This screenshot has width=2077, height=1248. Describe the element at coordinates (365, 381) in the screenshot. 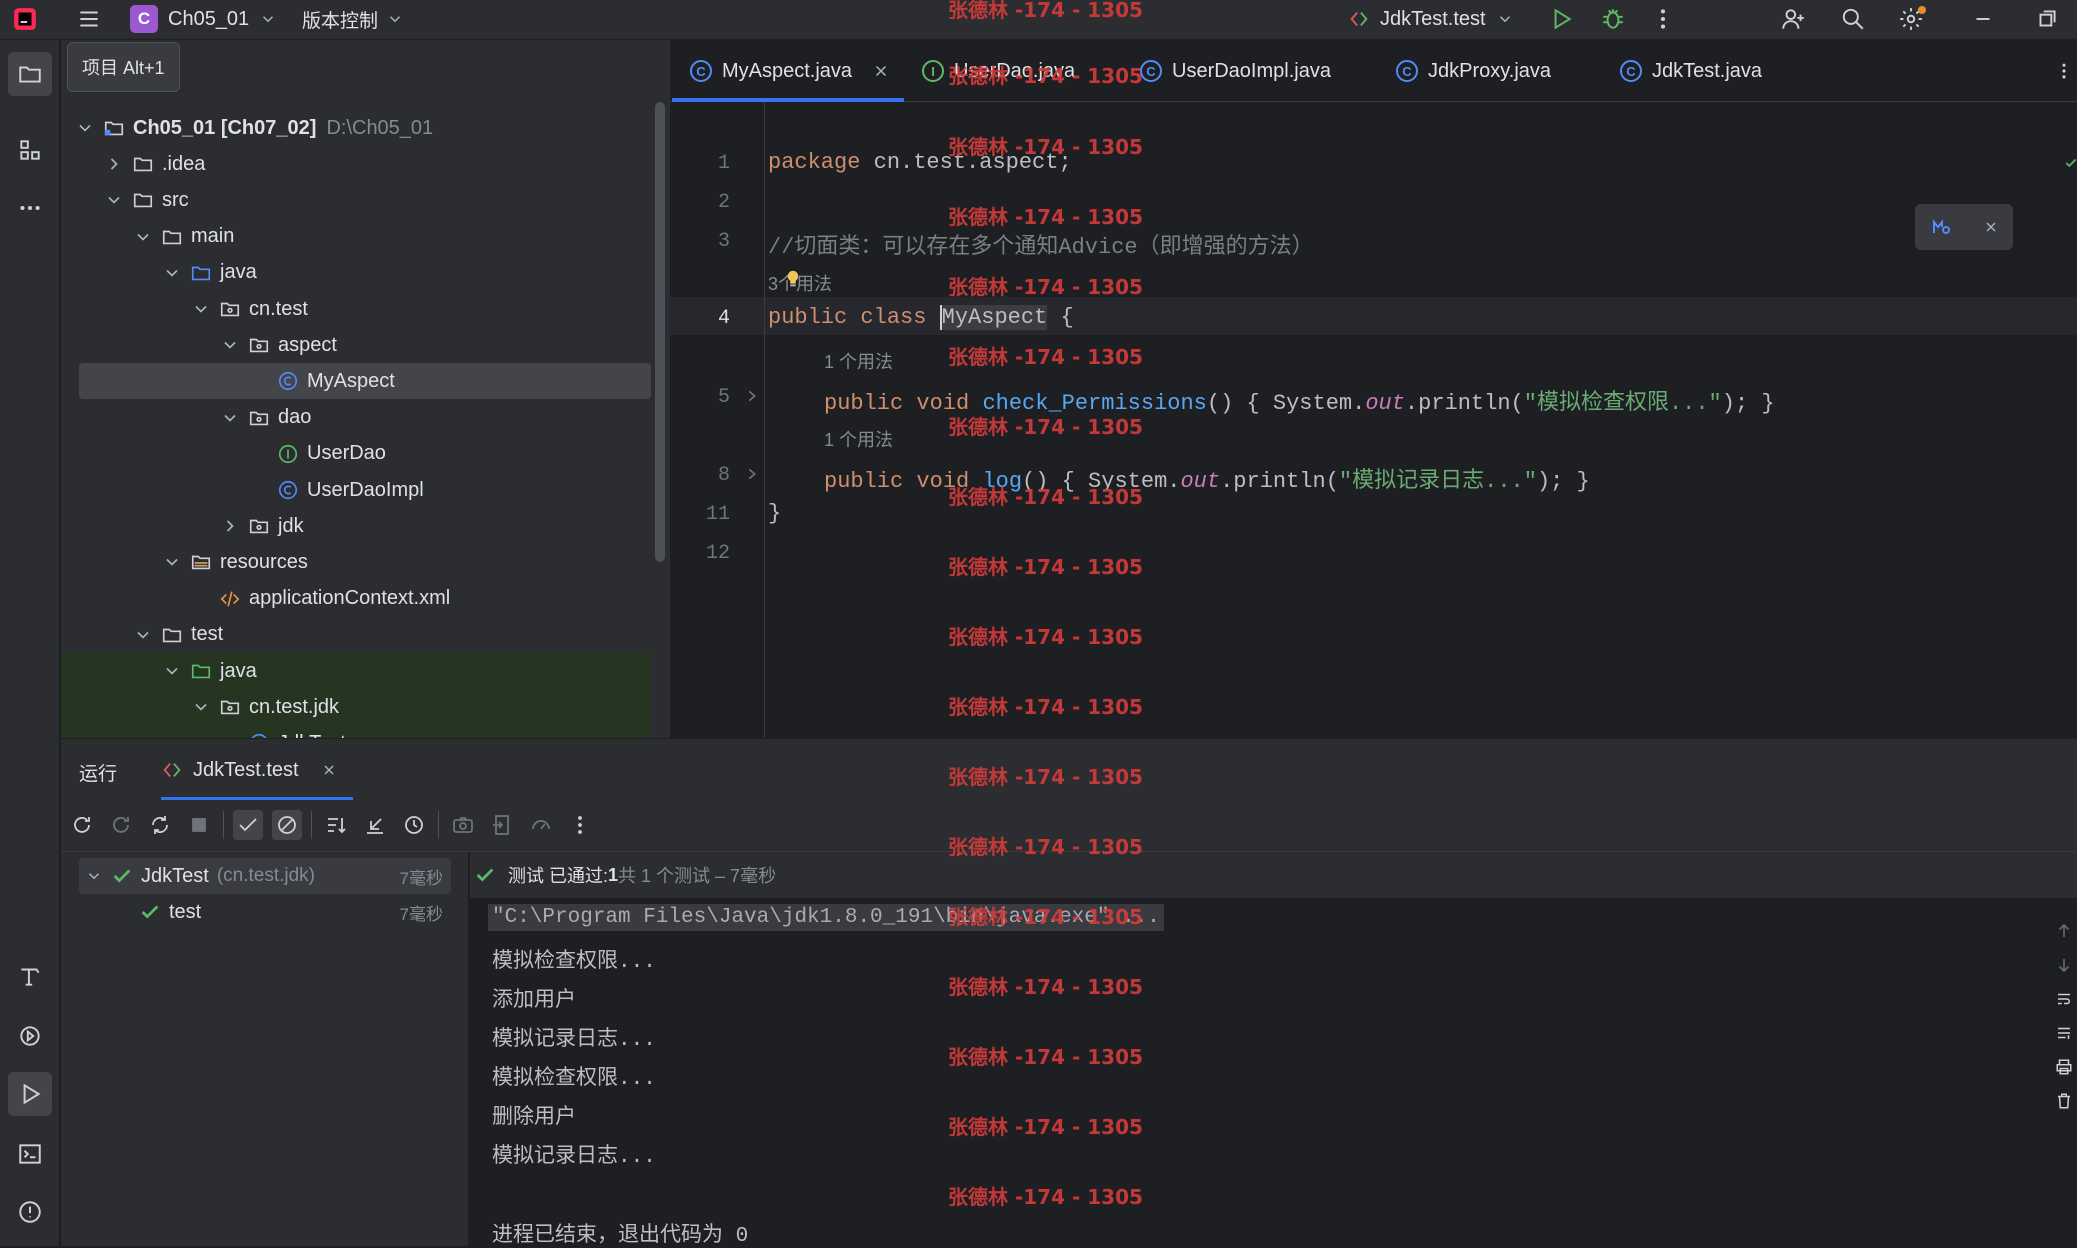

I see `tree-item-myaspect: MyAspect` at that location.